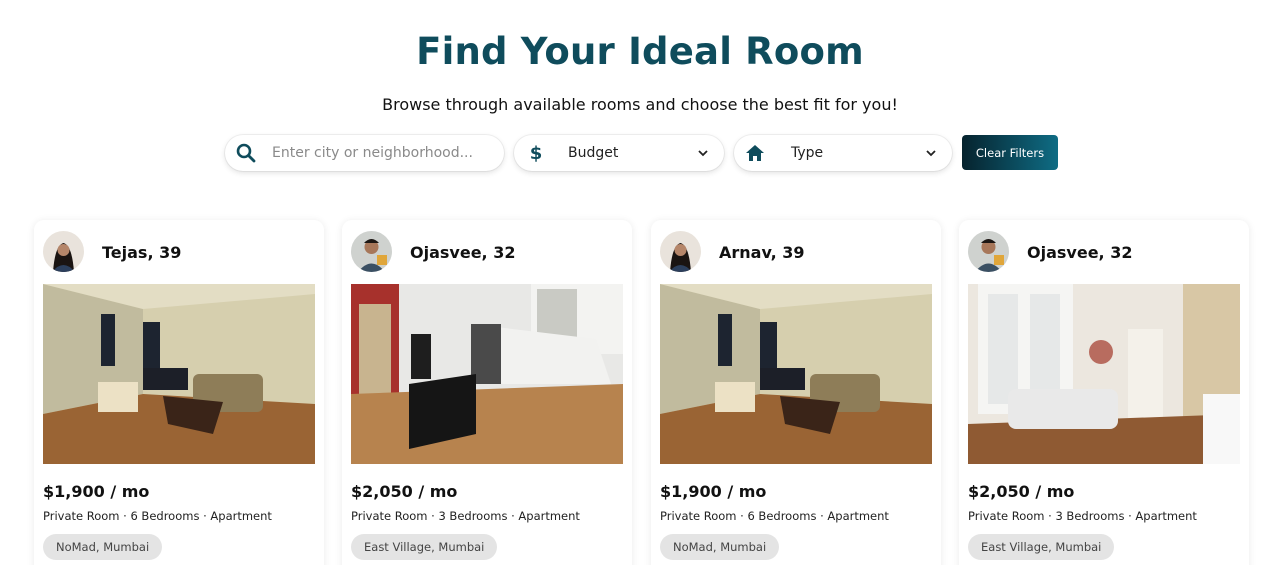  I want to click on search-field, so click(364, 153).